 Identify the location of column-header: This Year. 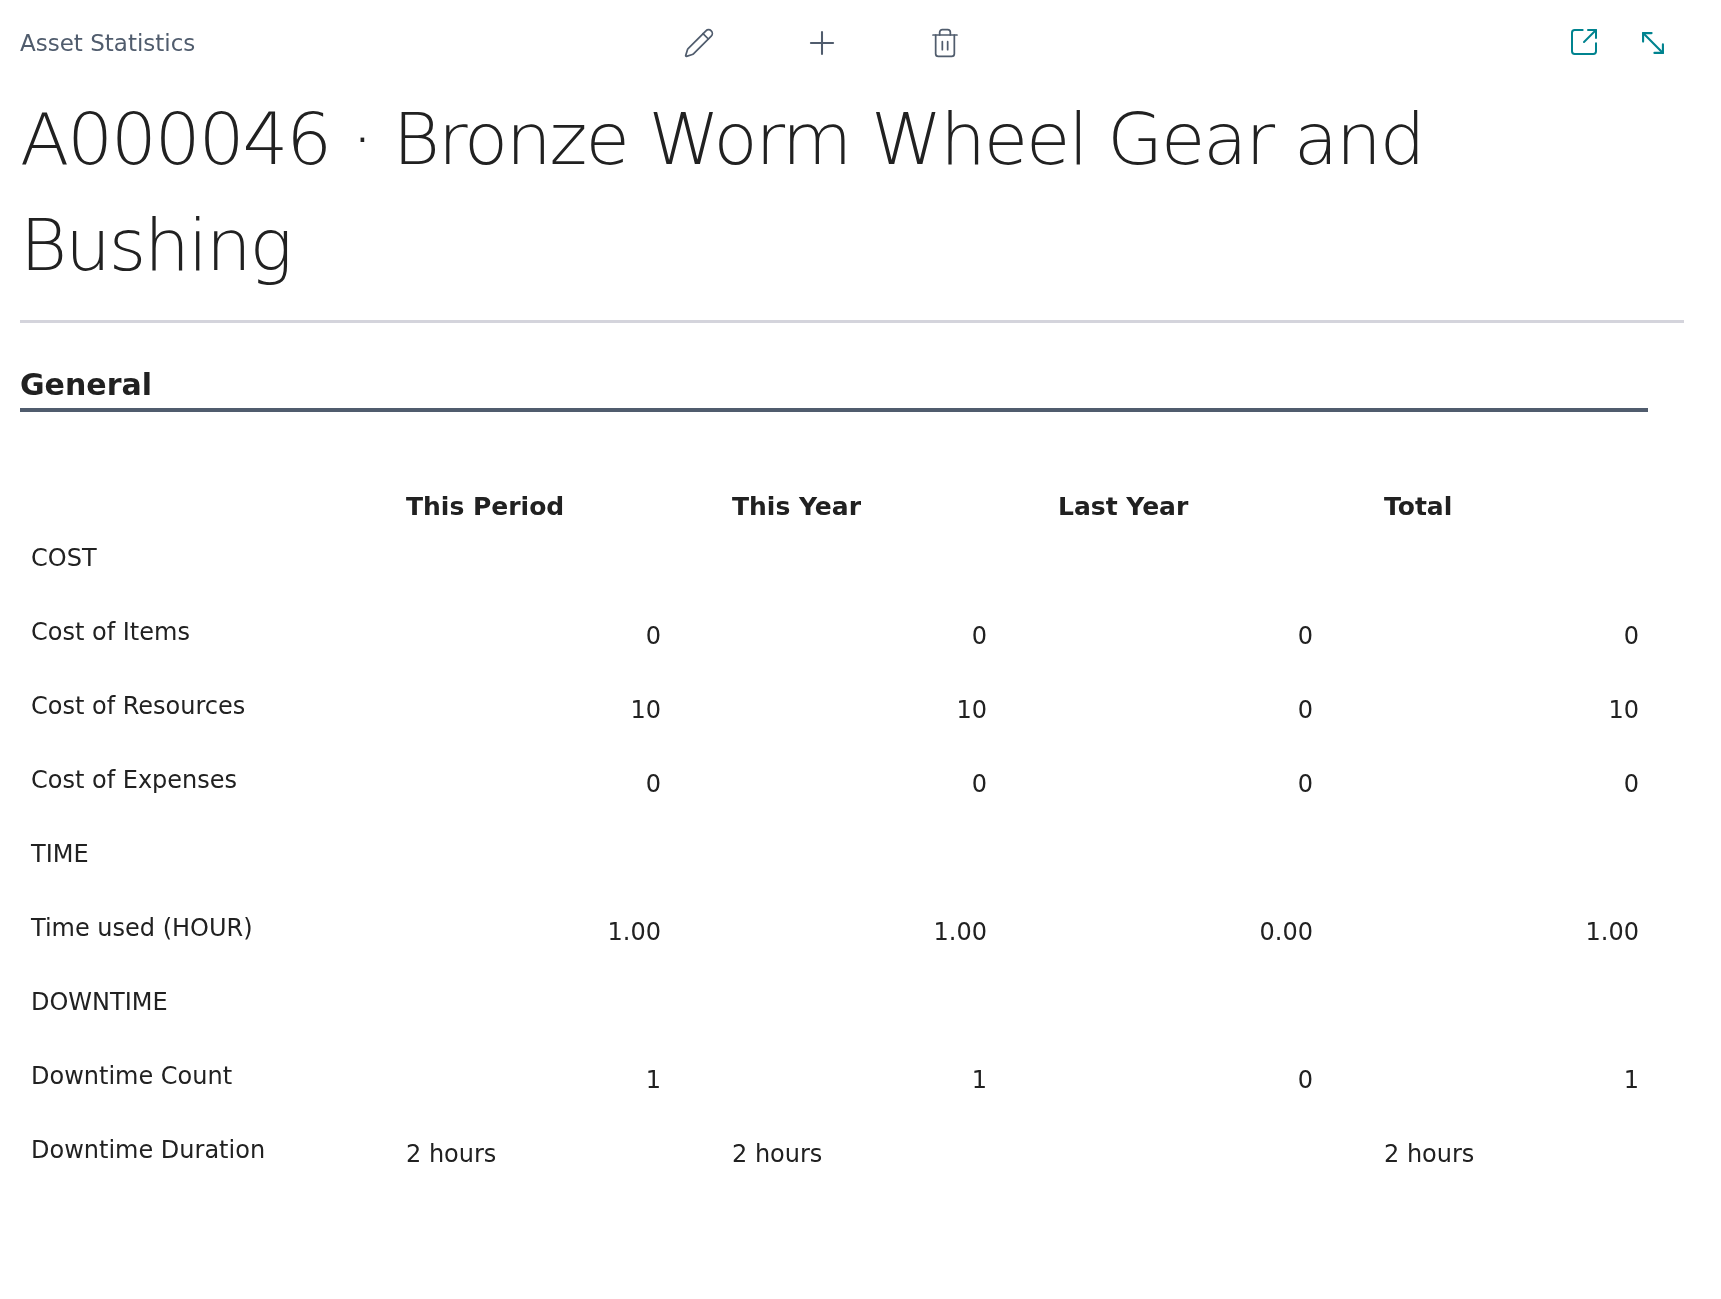
(797, 507).